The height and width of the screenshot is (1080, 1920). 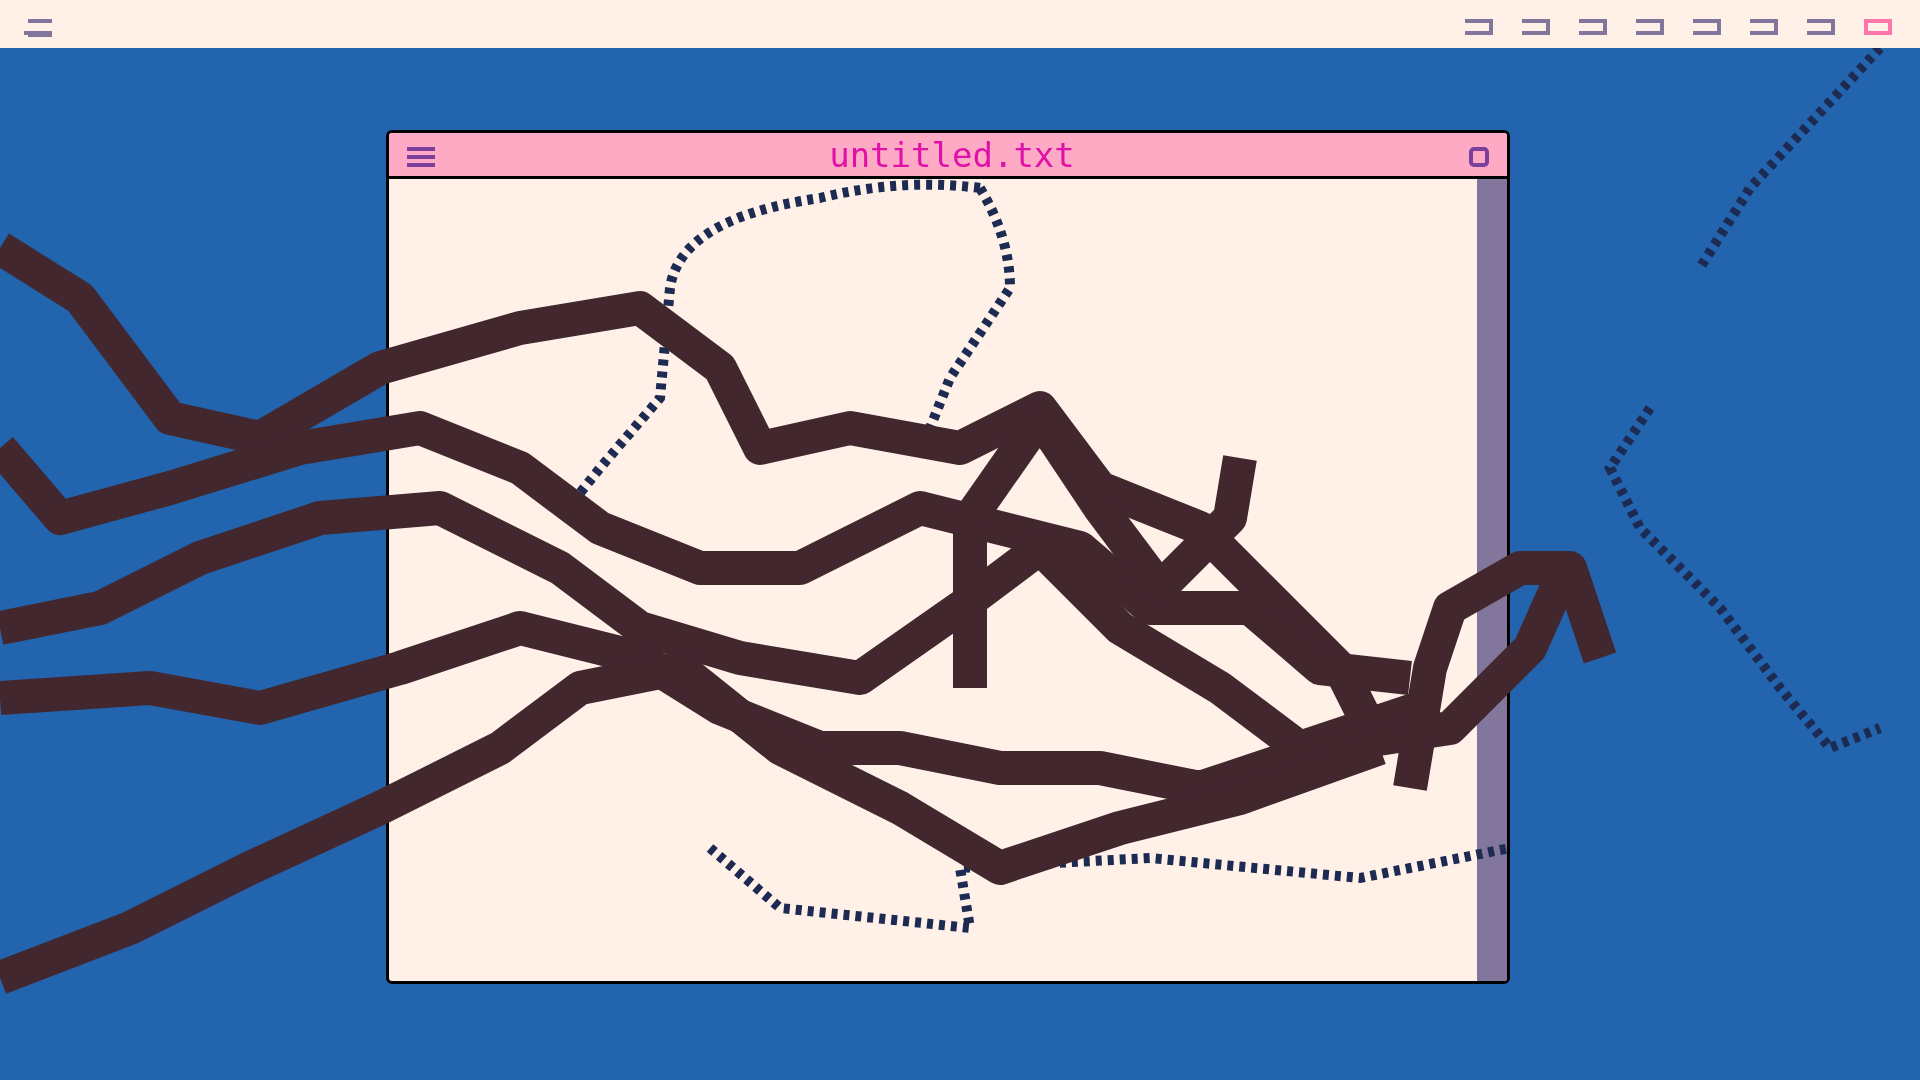 What do you see at coordinates (1479, 154) in the screenshot?
I see `close-icon` at bounding box center [1479, 154].